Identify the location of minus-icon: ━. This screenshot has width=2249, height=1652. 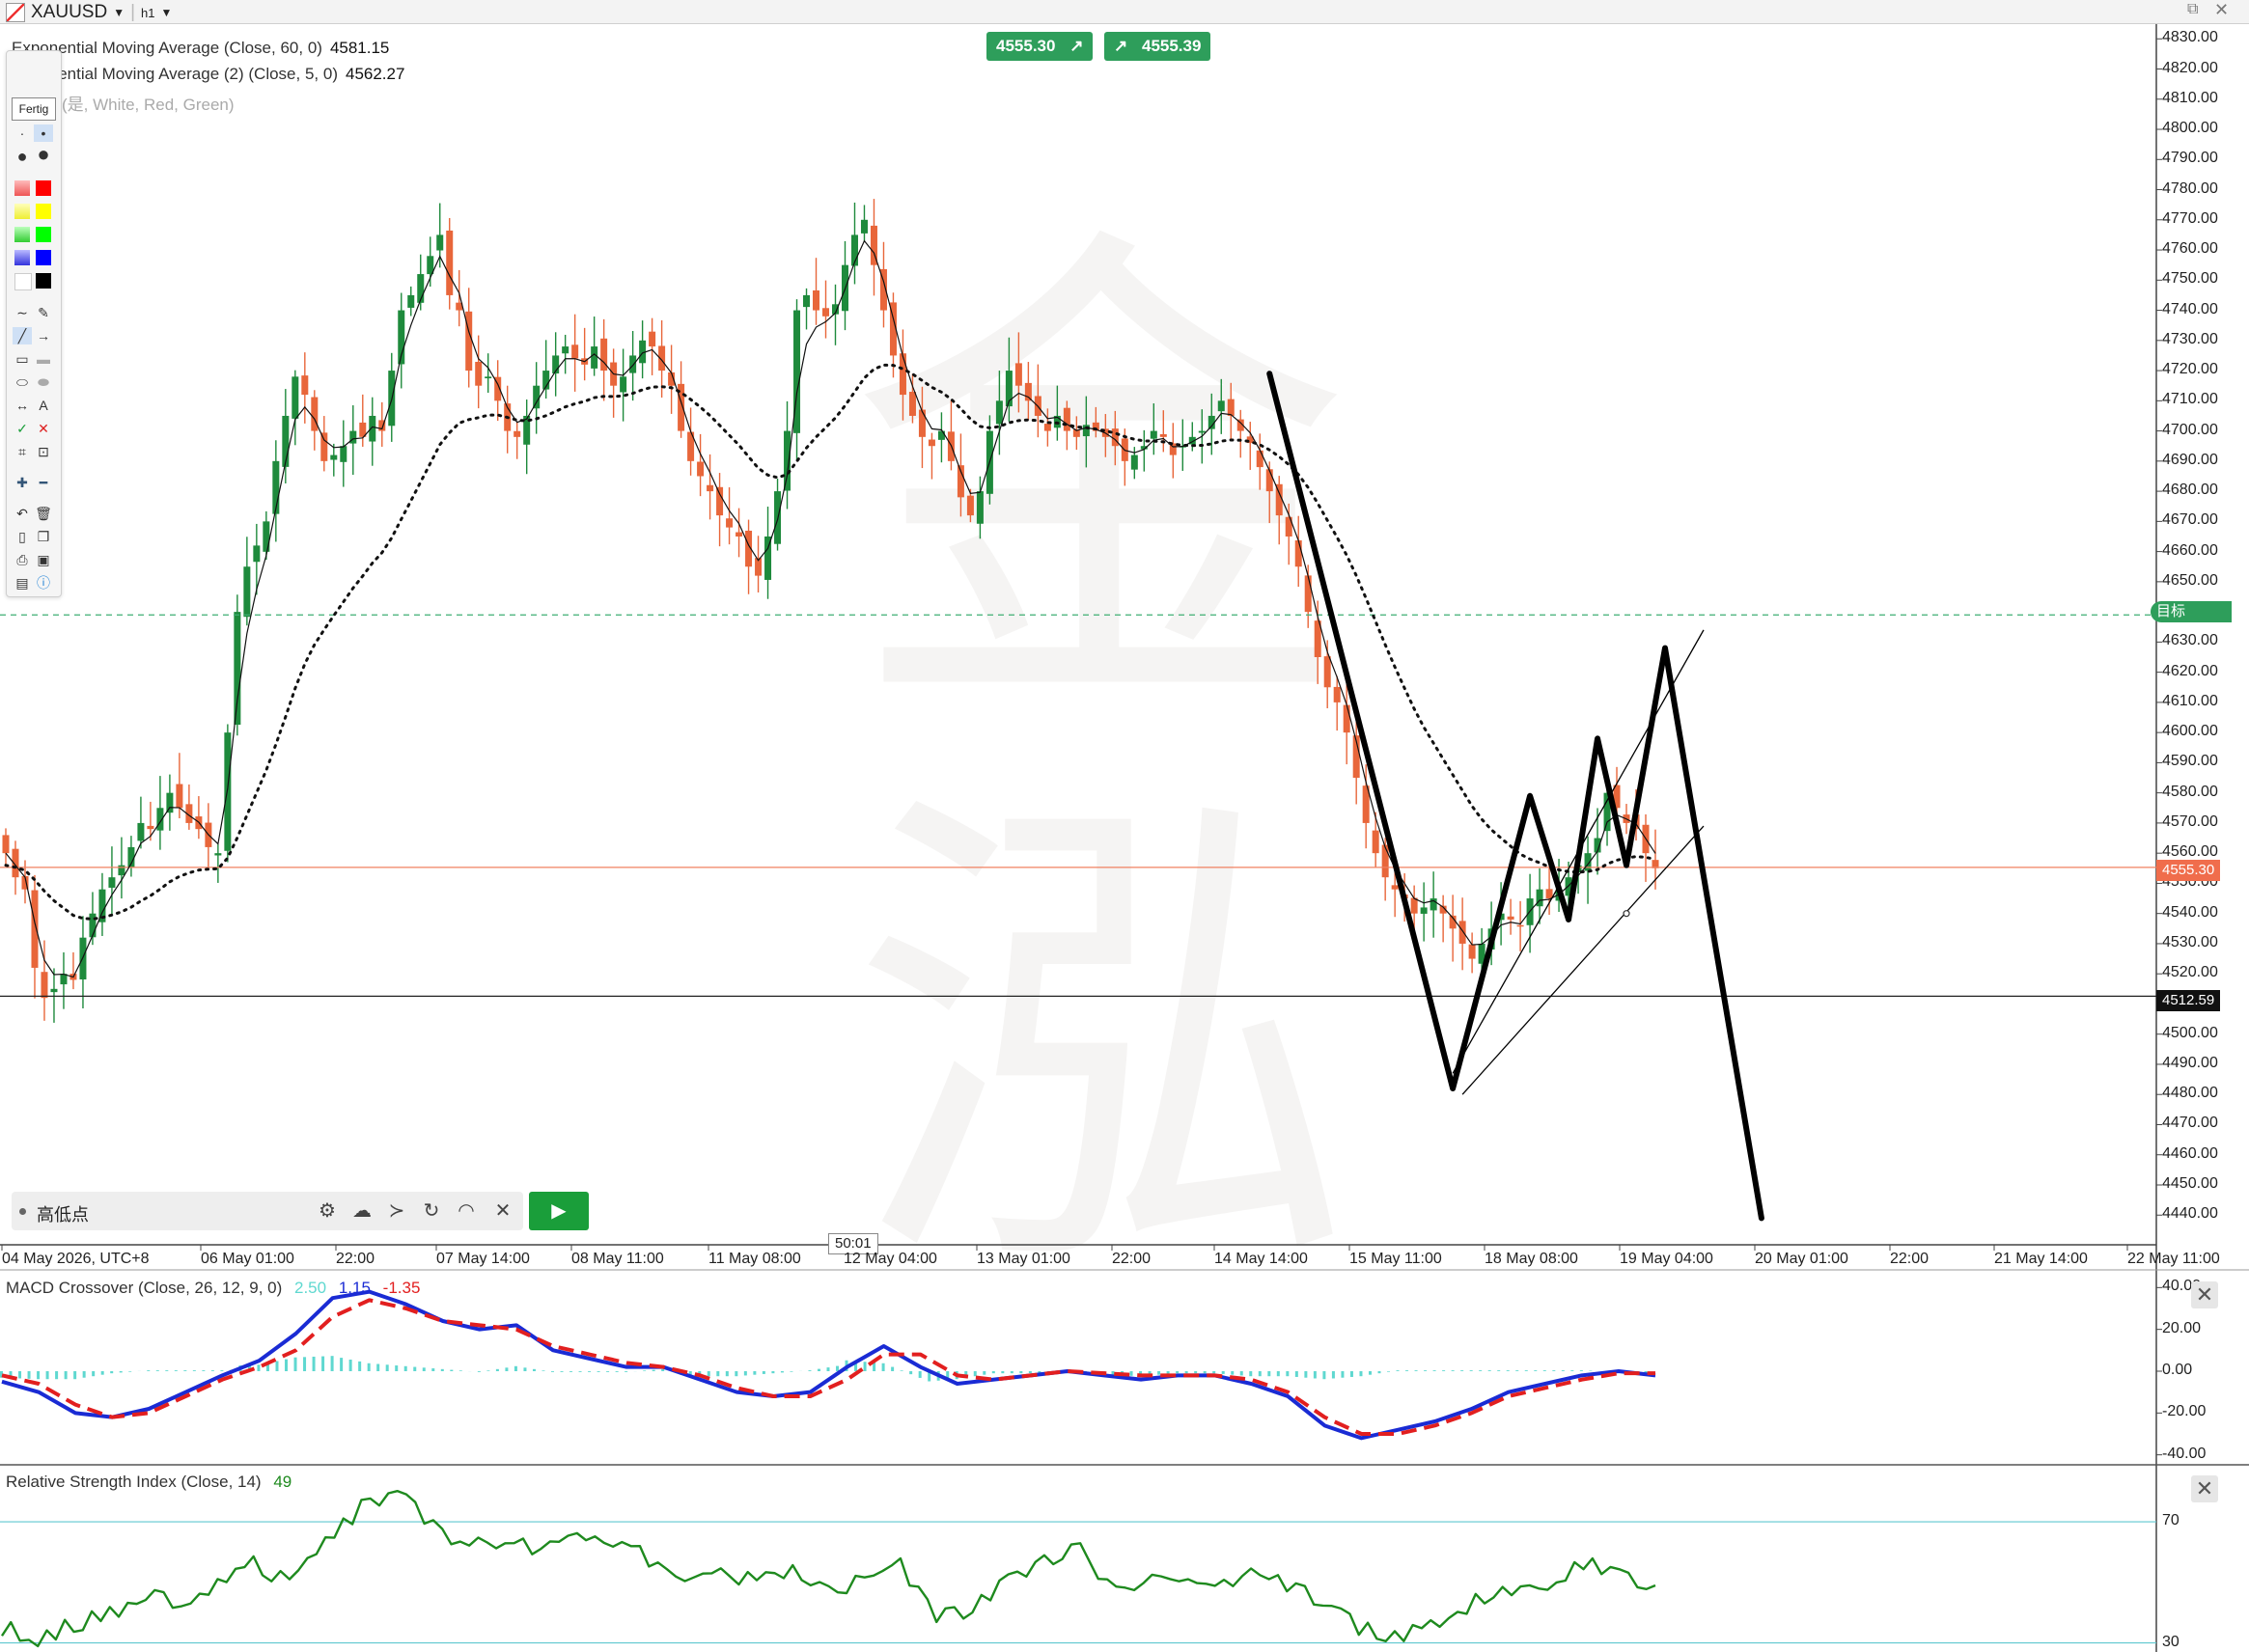
(44, 482).